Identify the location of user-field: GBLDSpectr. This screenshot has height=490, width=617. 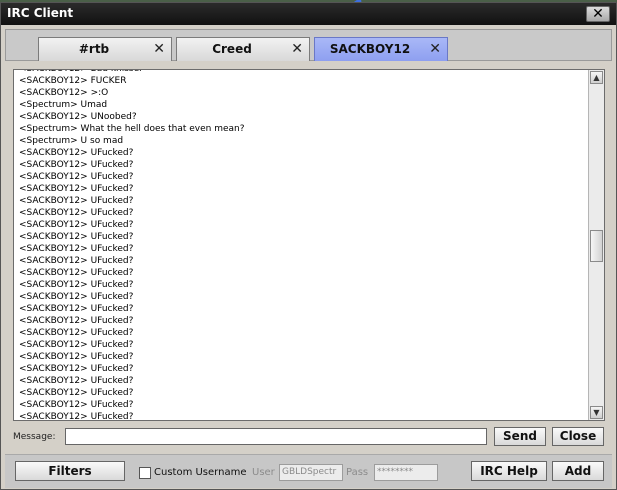
(311, 472).